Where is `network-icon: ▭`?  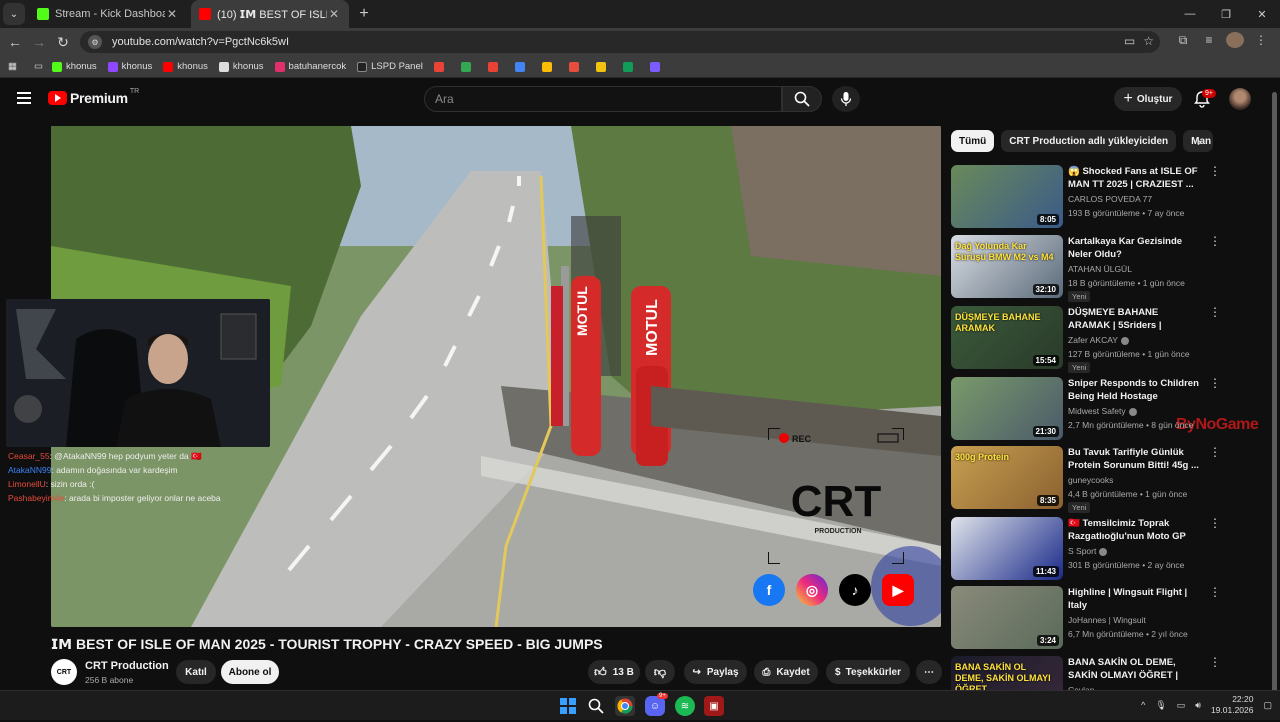 network-icon: ▭ is located at coordinates (1181, 705).